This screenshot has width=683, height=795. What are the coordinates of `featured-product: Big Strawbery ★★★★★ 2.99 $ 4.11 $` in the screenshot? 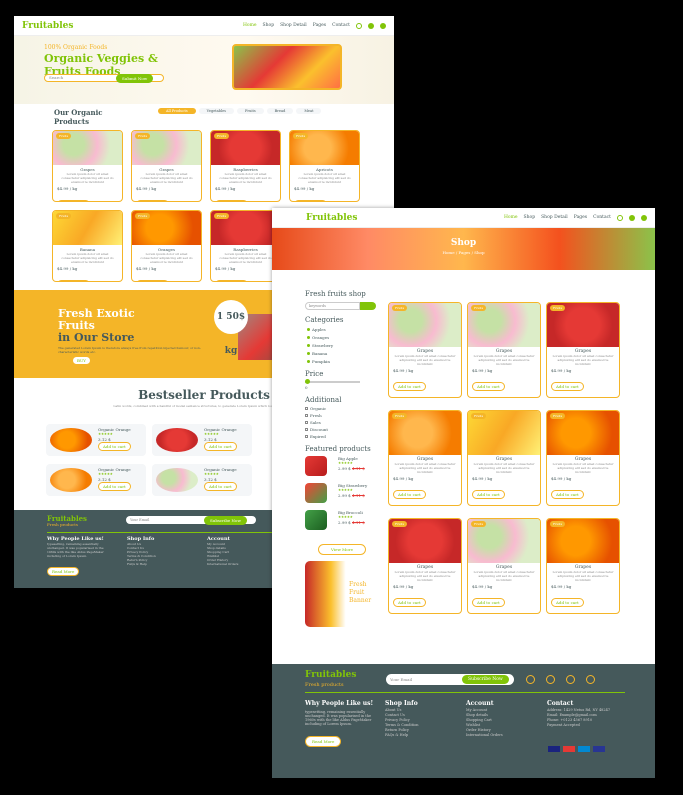 It's located at (345, 495).